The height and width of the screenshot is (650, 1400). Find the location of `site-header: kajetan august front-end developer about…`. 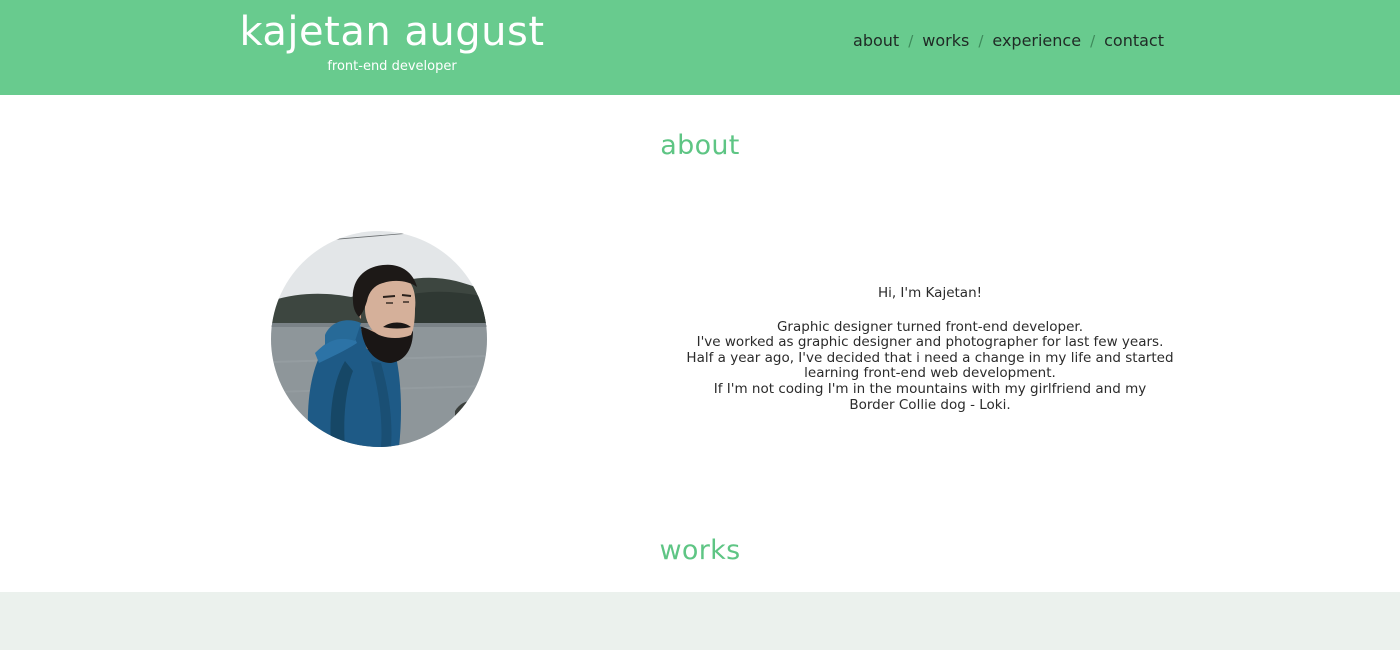

site-header: kajetan august front-end developer about… is located at coordinates (700, 47).